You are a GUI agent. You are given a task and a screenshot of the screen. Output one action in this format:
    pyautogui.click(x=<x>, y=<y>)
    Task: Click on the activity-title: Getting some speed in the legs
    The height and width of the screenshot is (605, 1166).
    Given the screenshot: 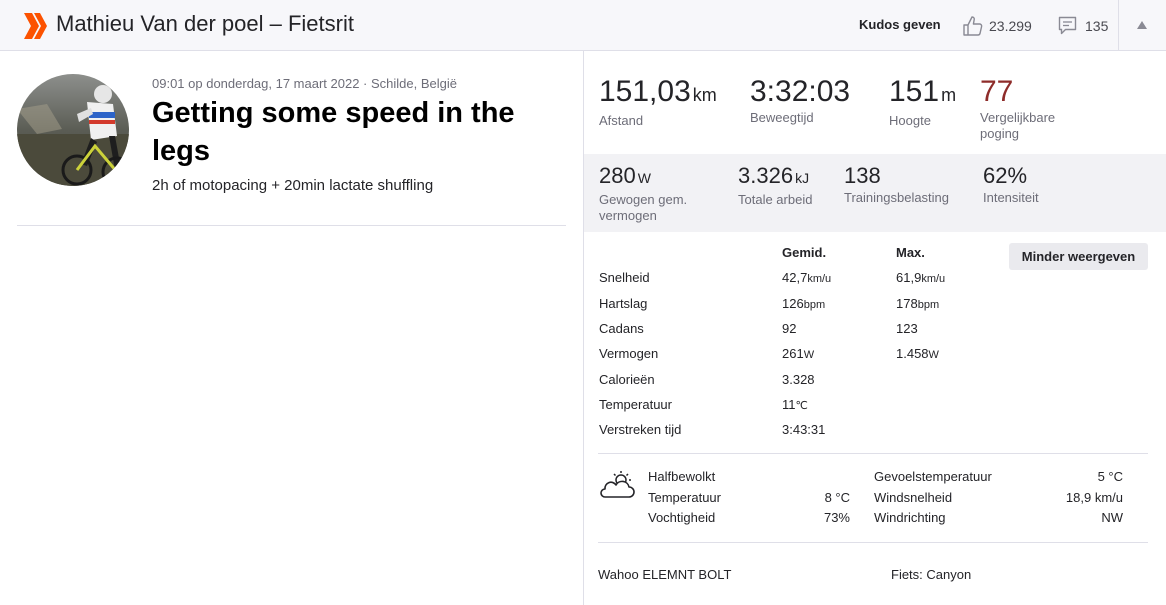 What is the action you would take?
    pyautogui.click(x=333, y=132)
    